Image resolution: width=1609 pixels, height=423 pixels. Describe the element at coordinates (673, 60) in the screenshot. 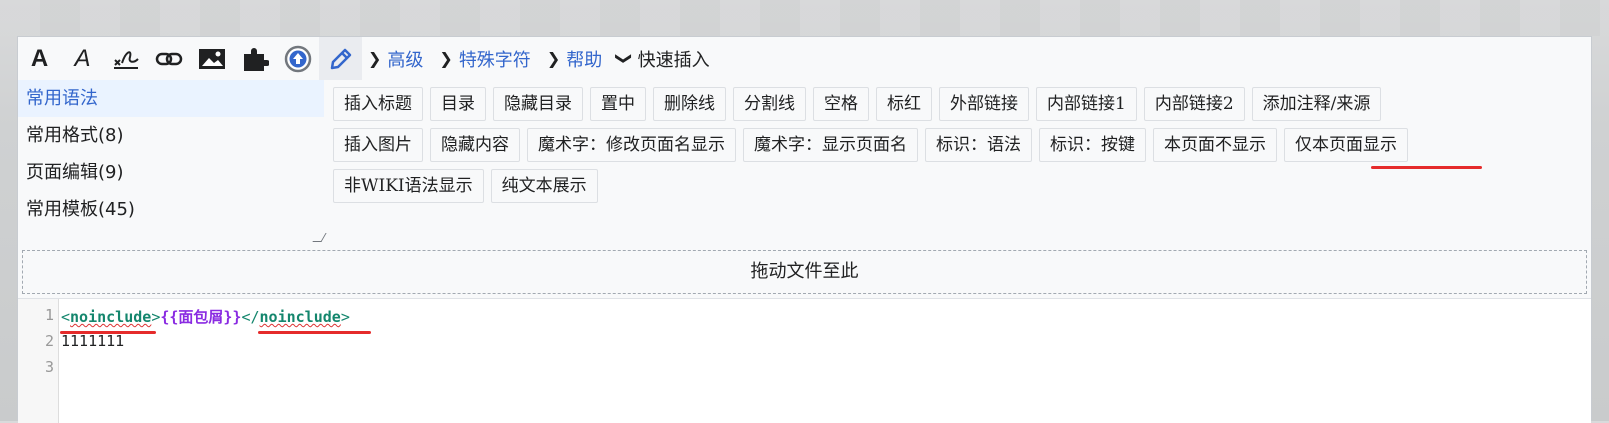

I see `menu-quick-insert-label: 快速插入` at that location.